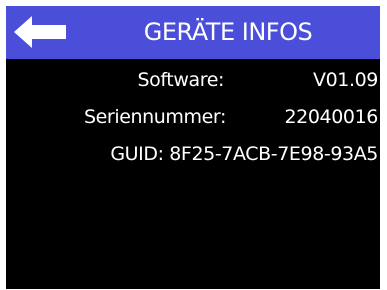  I want to click on software-value-row: V01.09, so click(312, 80).